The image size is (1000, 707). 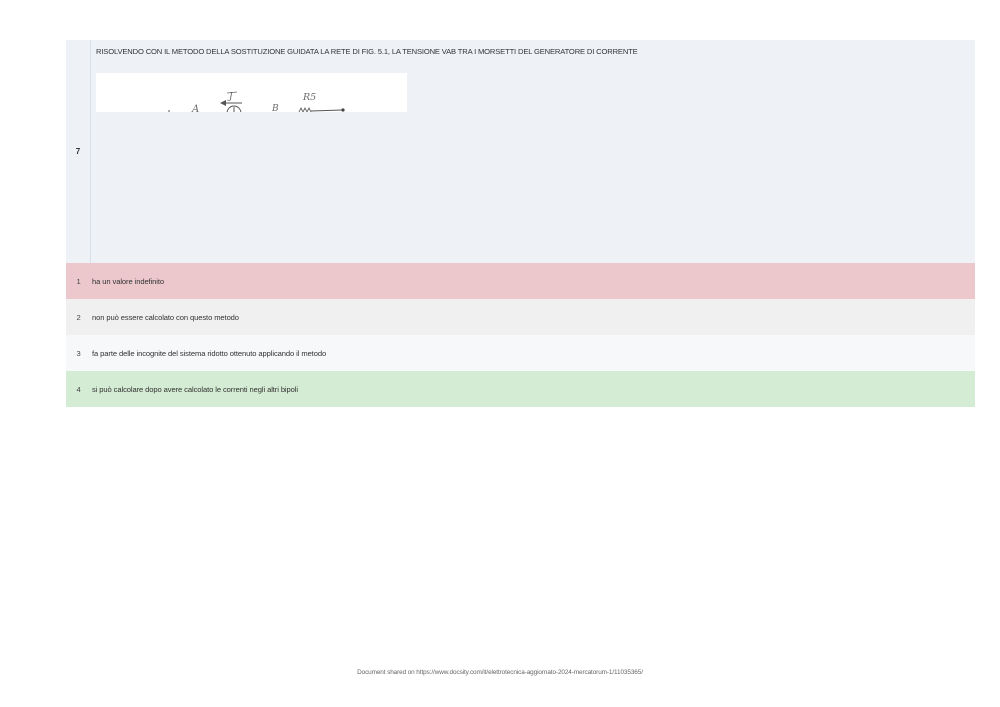 What do you see at coordinates (309, 97) in the screenshot?
I see `figure-label-resistor: R5` at bounding box center [309, 97].